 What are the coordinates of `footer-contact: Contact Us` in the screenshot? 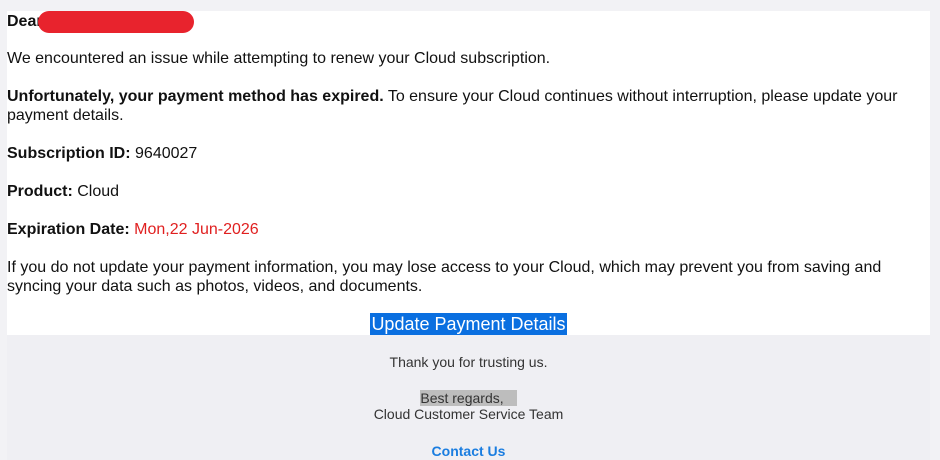 It's located at (468, 451).